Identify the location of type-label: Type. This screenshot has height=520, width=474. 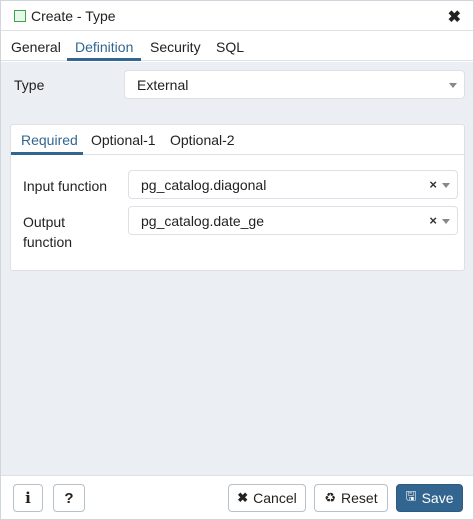
(29, 85).